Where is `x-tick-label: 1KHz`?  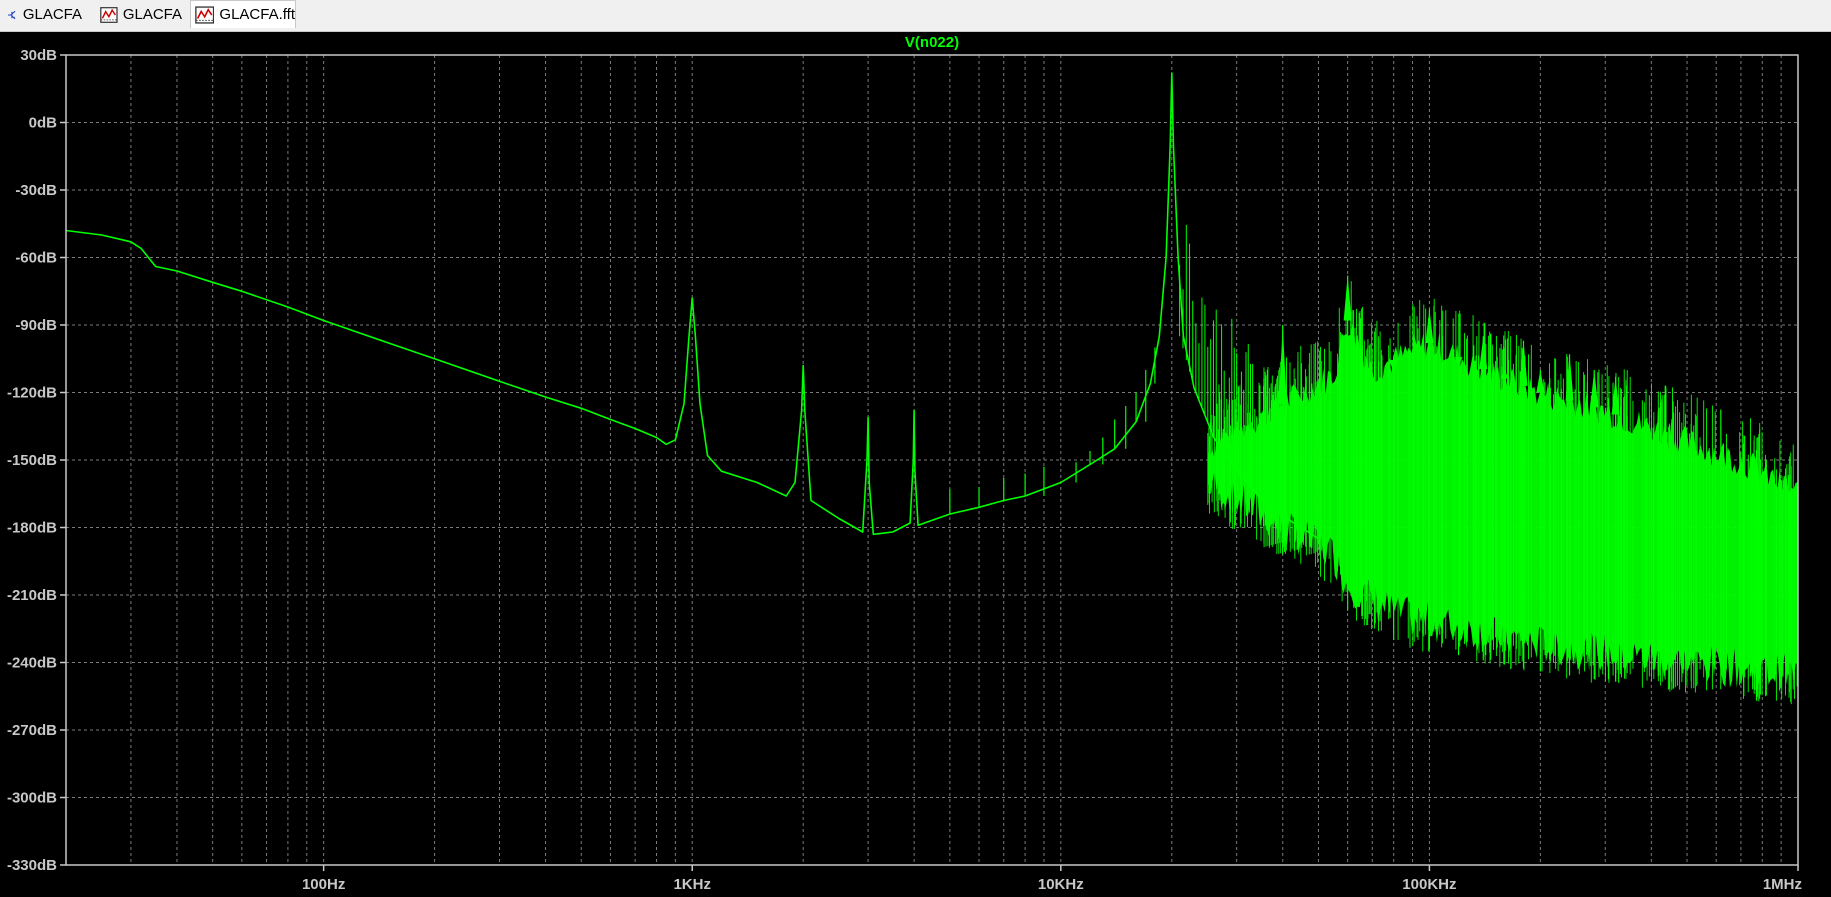
x-tick-label: 1KHz is located at coordinates (692, 884).